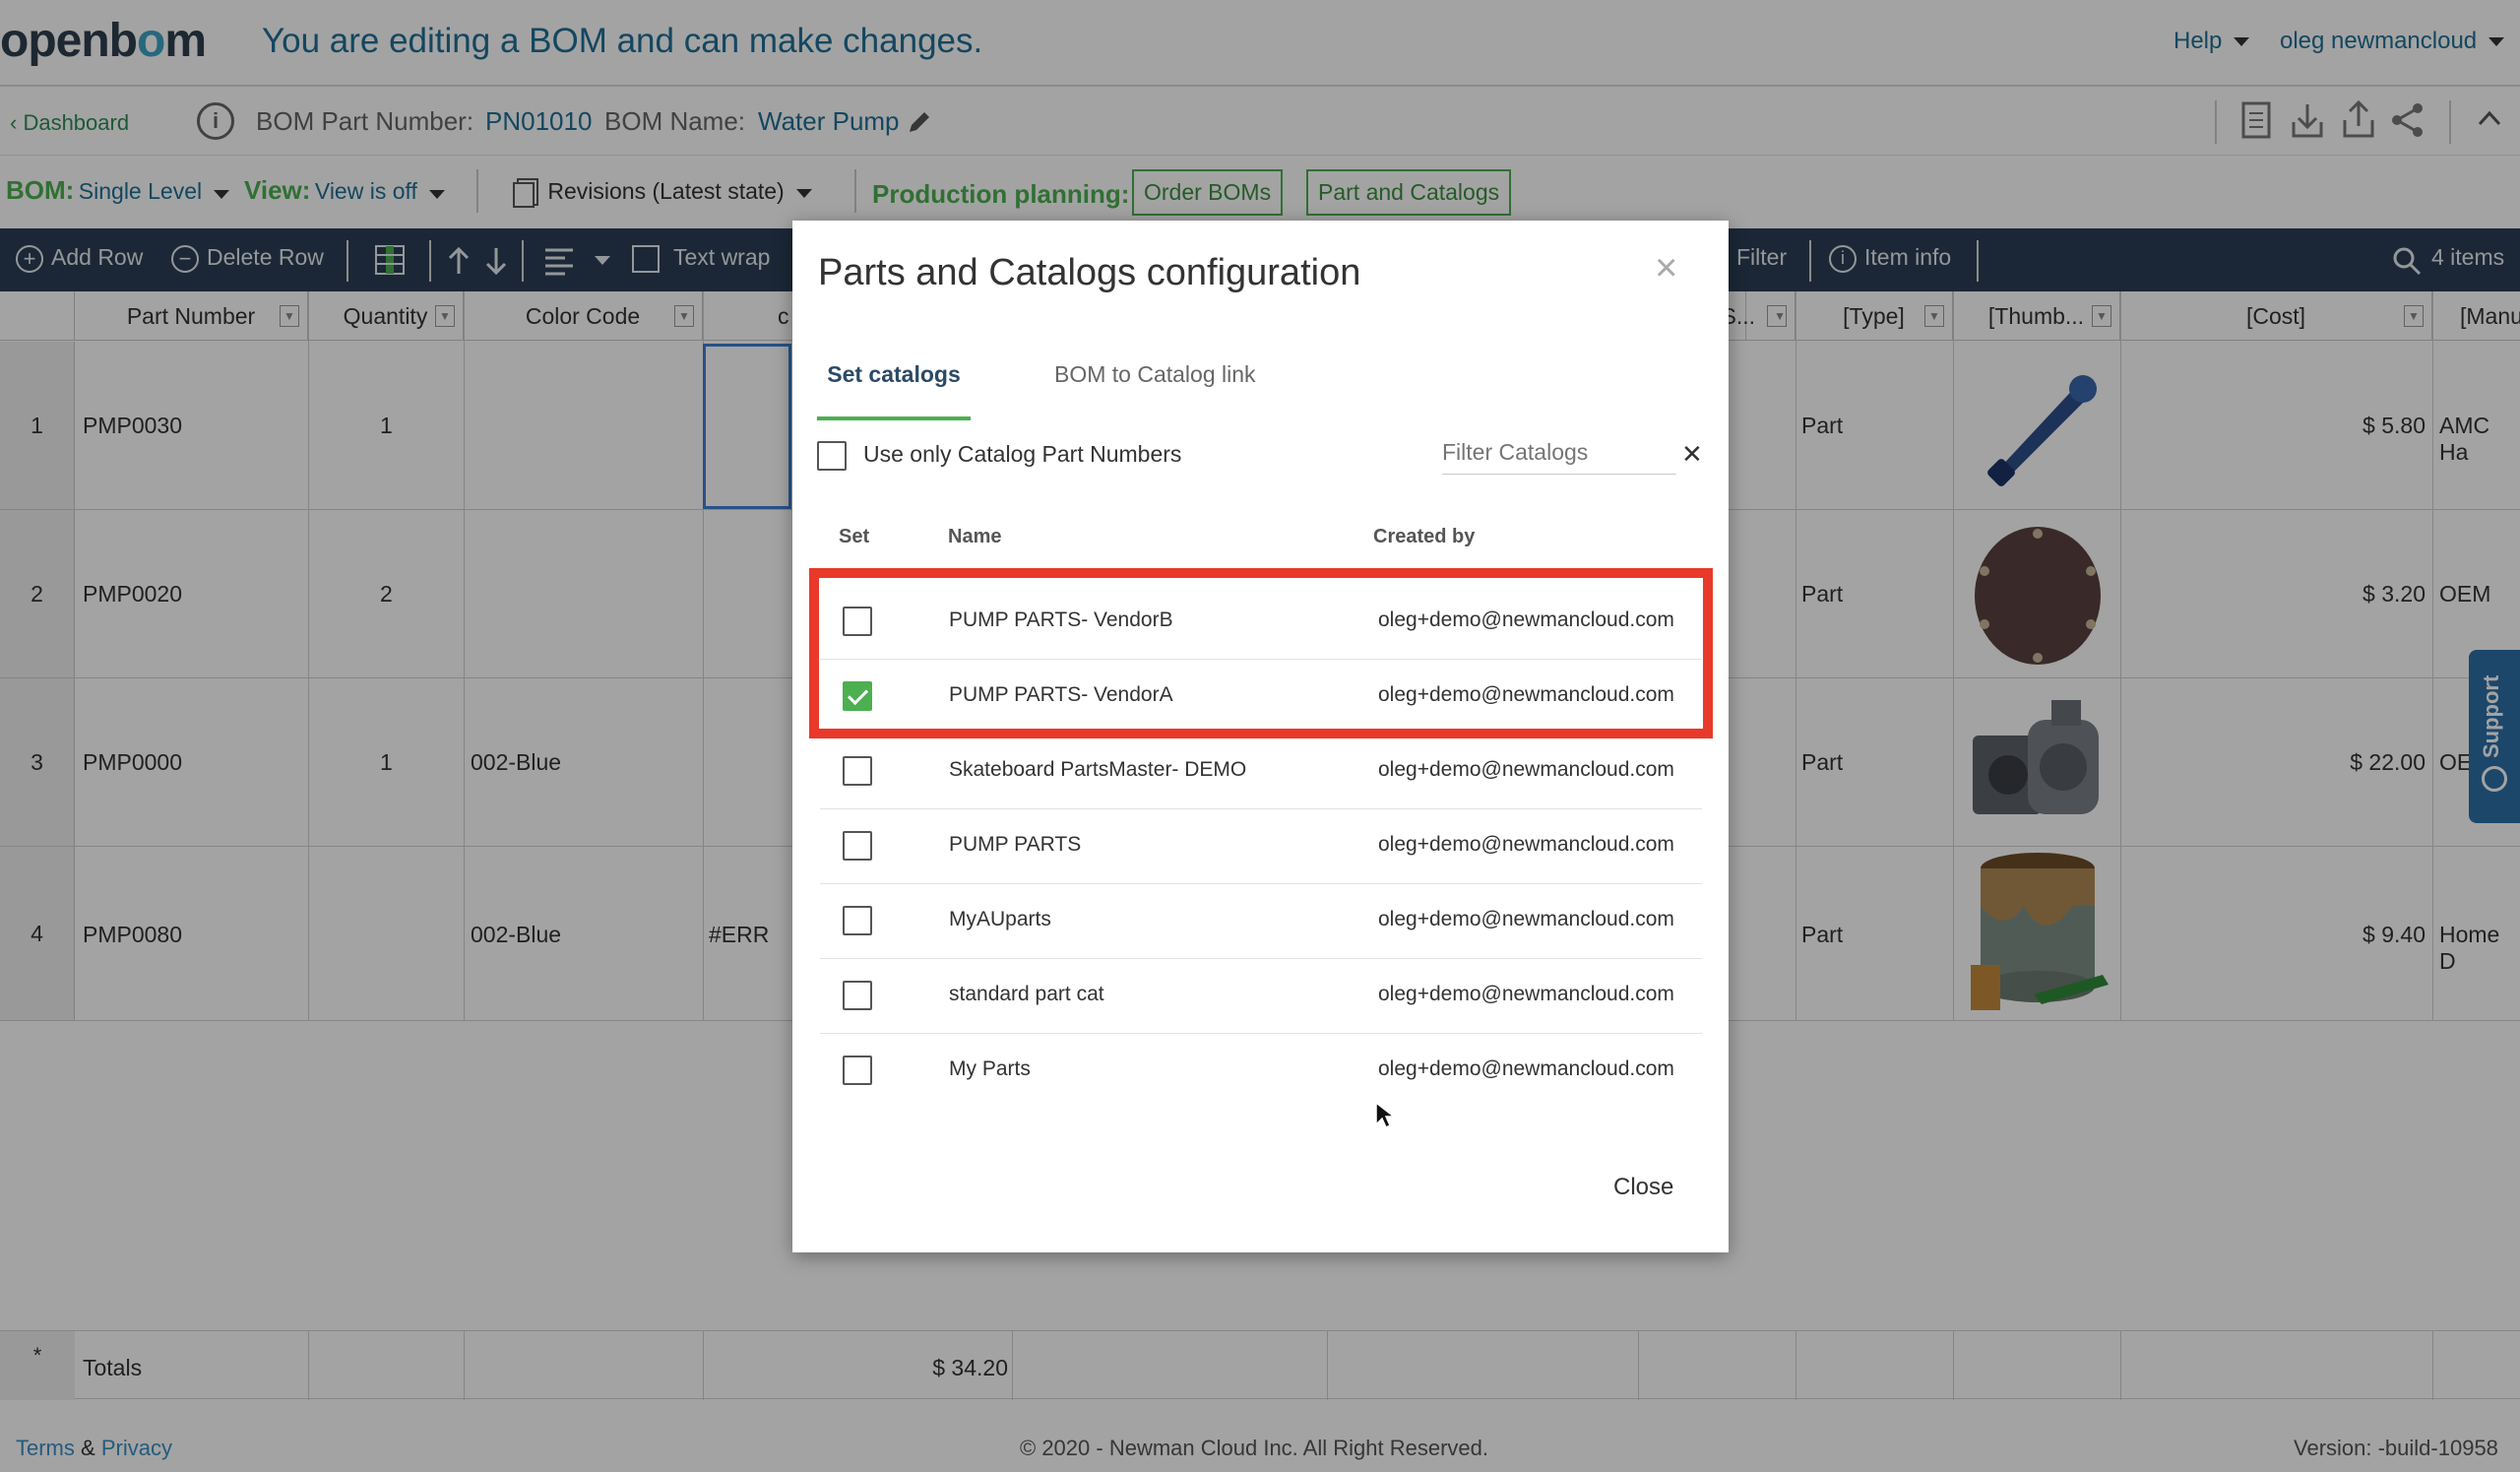 The width and height of the screenshot is (2520, 1472). What do you see at coordinates (1000, 919) in the screenshot?
I see `catalog-name: MyAUparts` at bounding box center [1000, 919].